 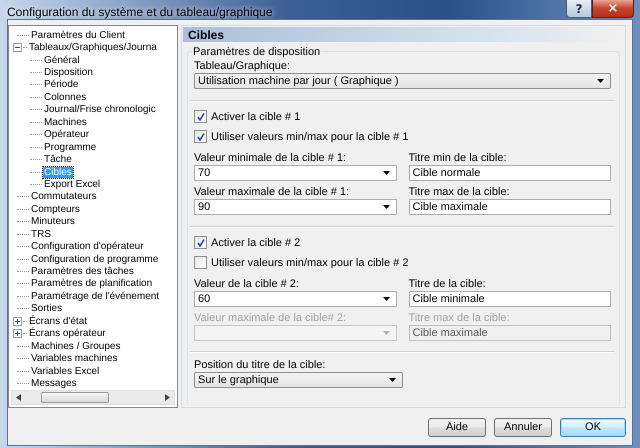 What do you see at coordinates (309, 262) in the screenshot?
I see `checkbox-label: Utiliser valeurs min/max pour la cible # 2` at bounding box center [309, 262].